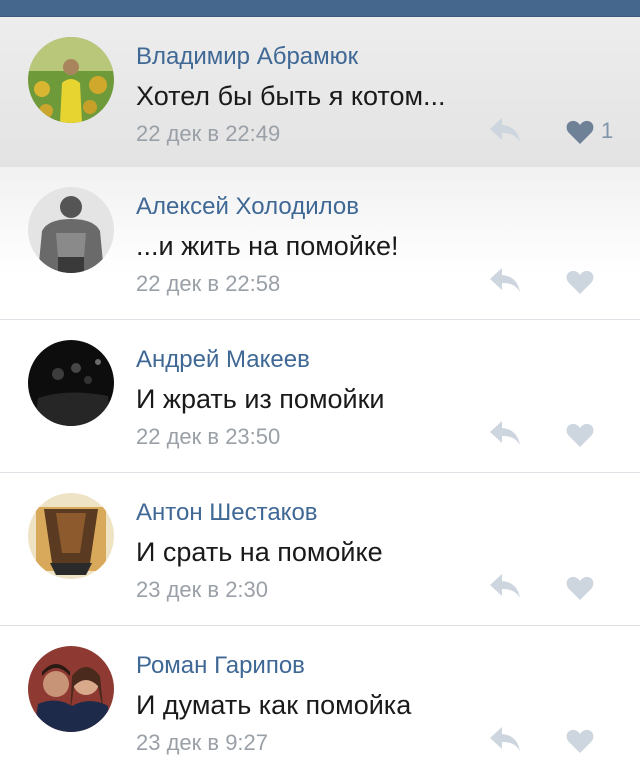  I want to click on comment-author: Андрей Макеев, so click(223, 360).